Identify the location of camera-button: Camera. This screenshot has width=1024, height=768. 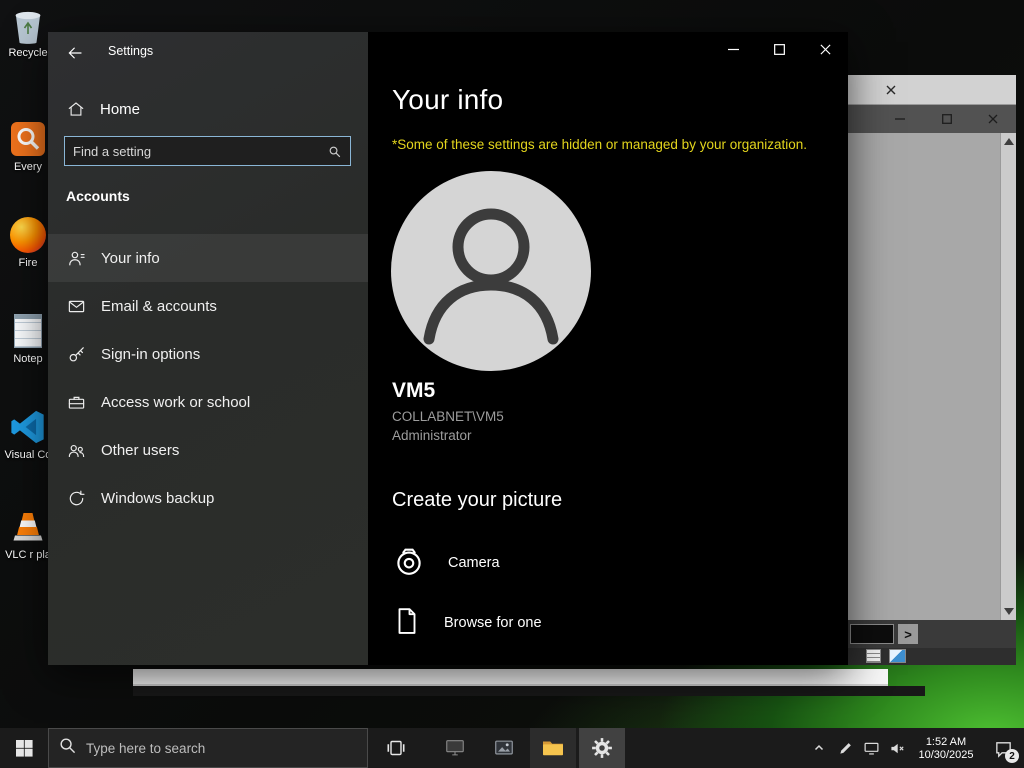
(446, 563).